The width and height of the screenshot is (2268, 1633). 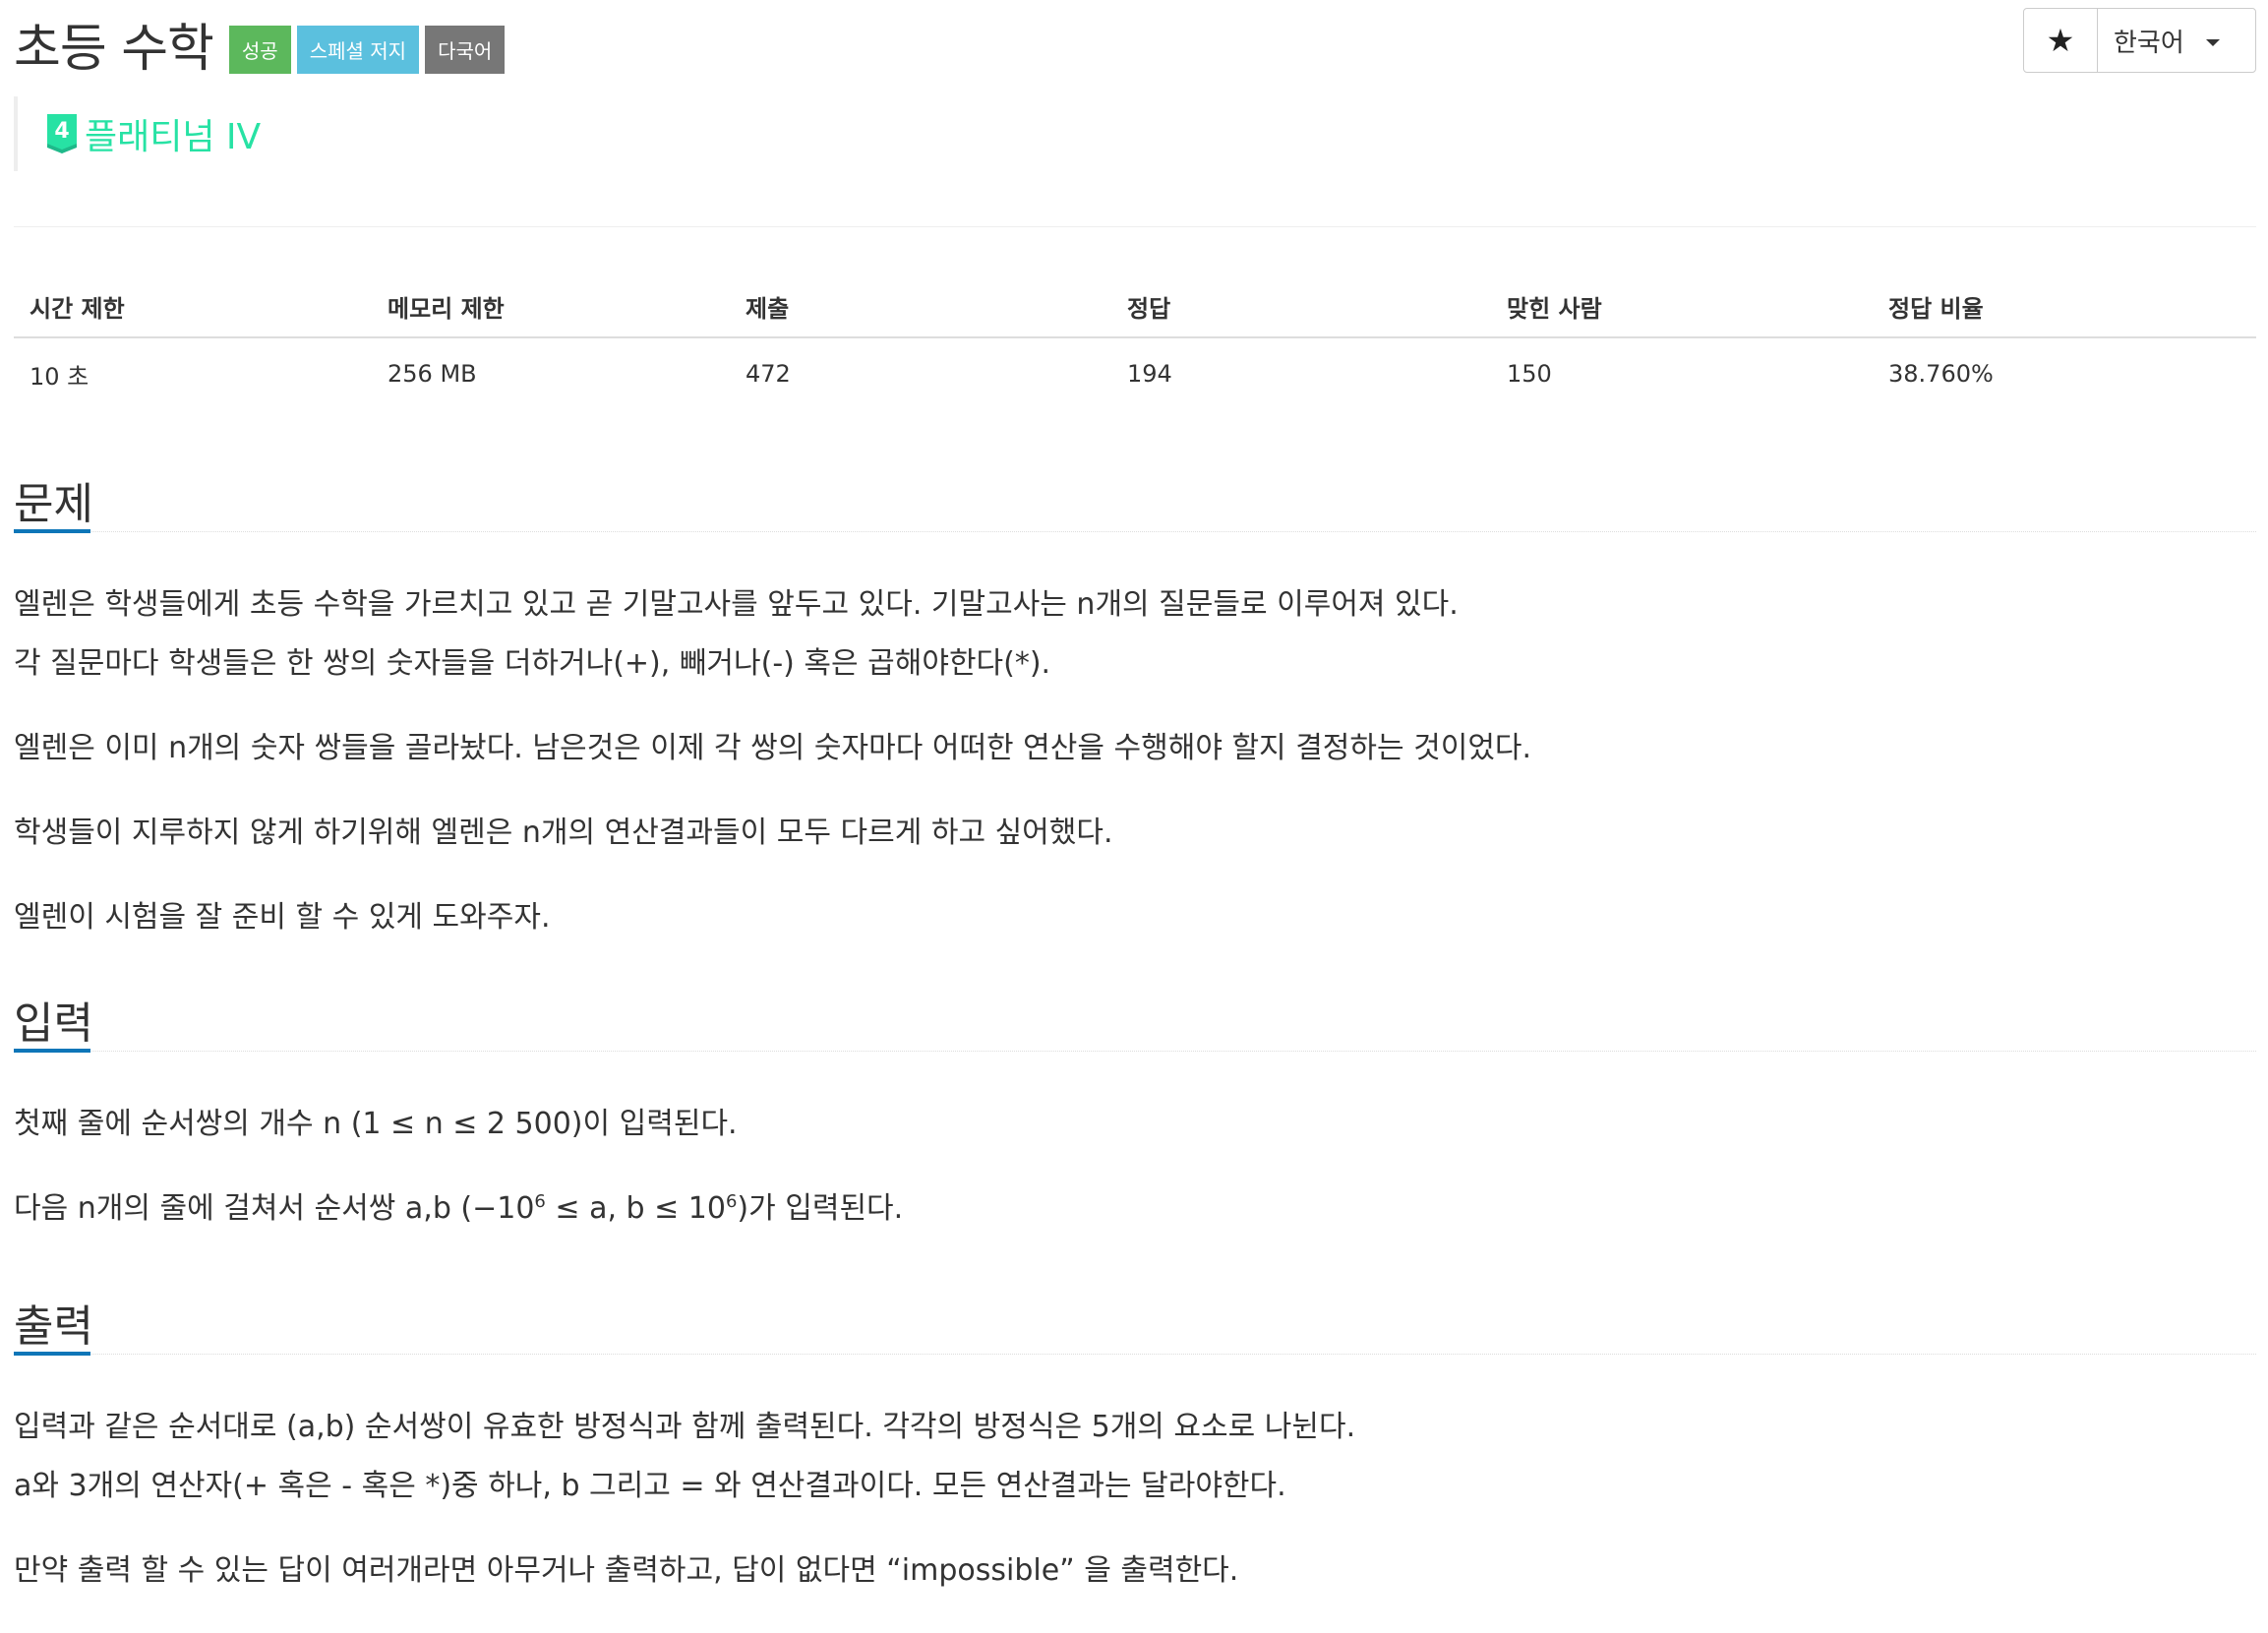 I want to click on tier-label: 플래티넘 IV, so click(x=173, y=133).